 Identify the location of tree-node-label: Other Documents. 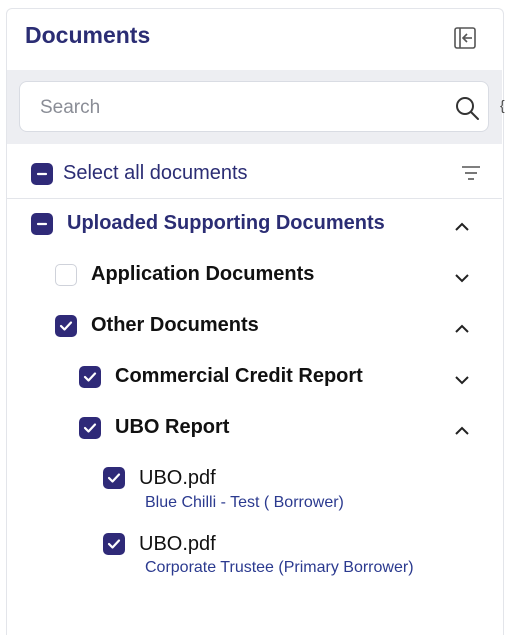
(175, 325).